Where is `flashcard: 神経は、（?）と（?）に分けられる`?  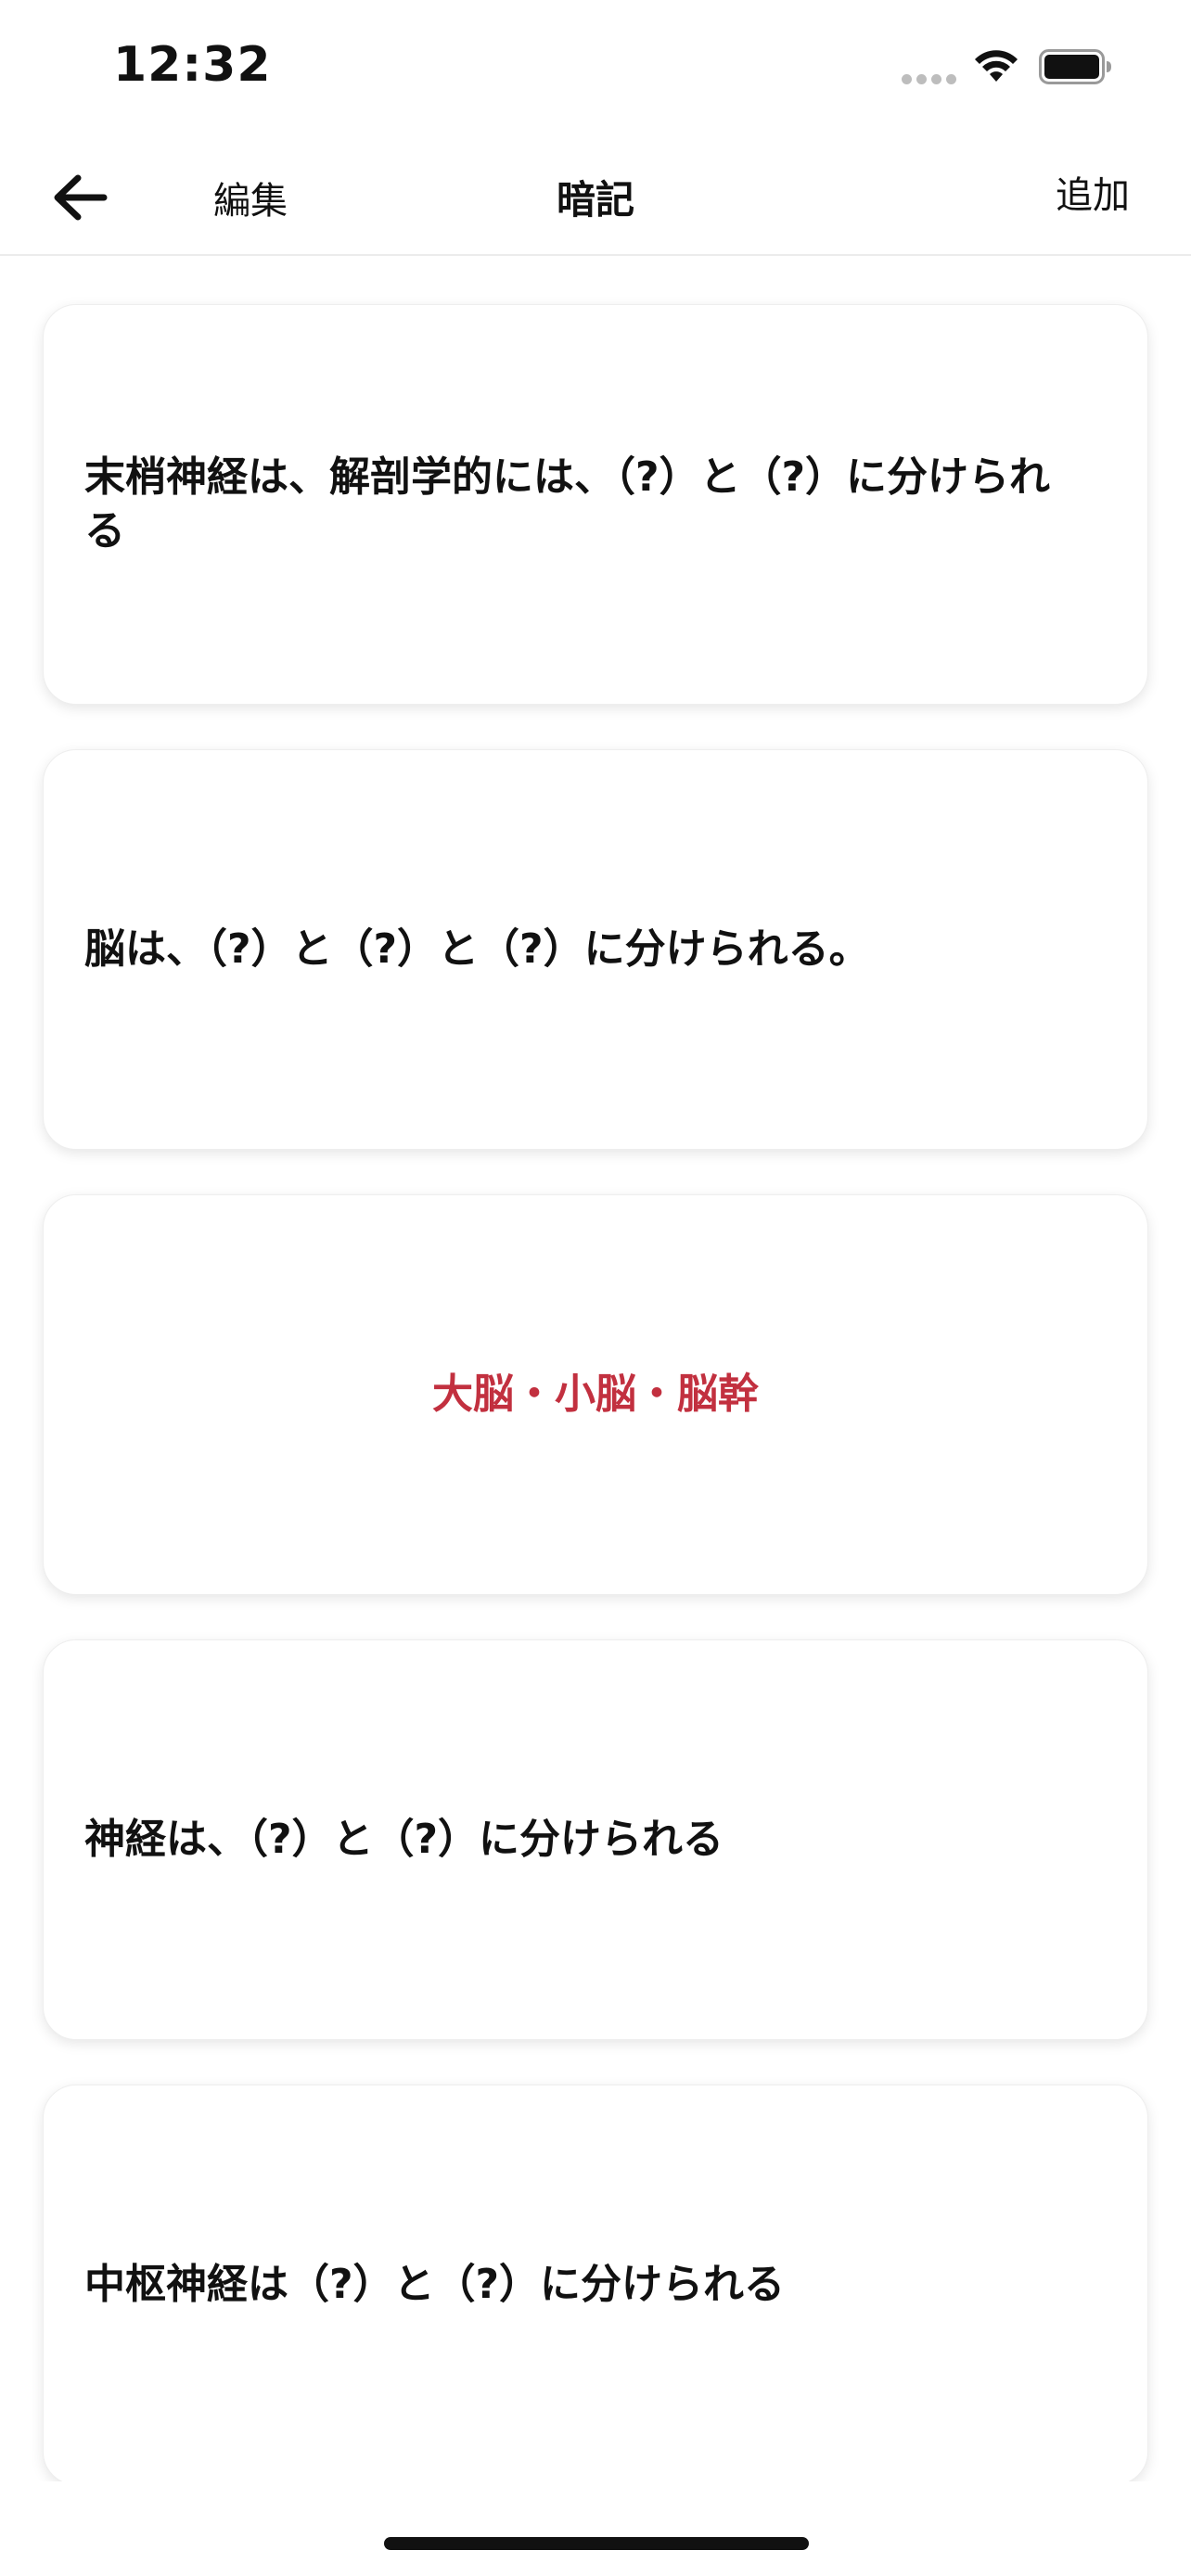
flashcard: 神経は、（?）と（?）に分けられる is located at coordinates (595, 1840).